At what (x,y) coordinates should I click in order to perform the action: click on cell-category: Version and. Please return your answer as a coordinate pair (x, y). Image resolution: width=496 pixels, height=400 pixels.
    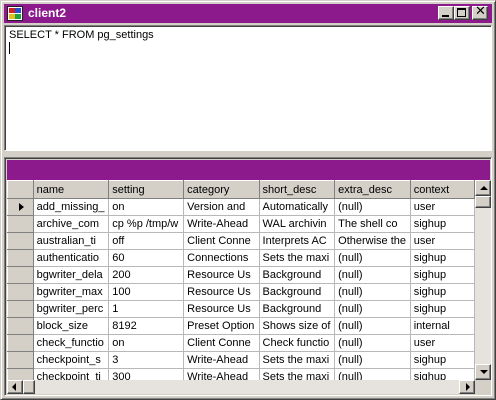
    Looking at the image, I should click on (221, 207).